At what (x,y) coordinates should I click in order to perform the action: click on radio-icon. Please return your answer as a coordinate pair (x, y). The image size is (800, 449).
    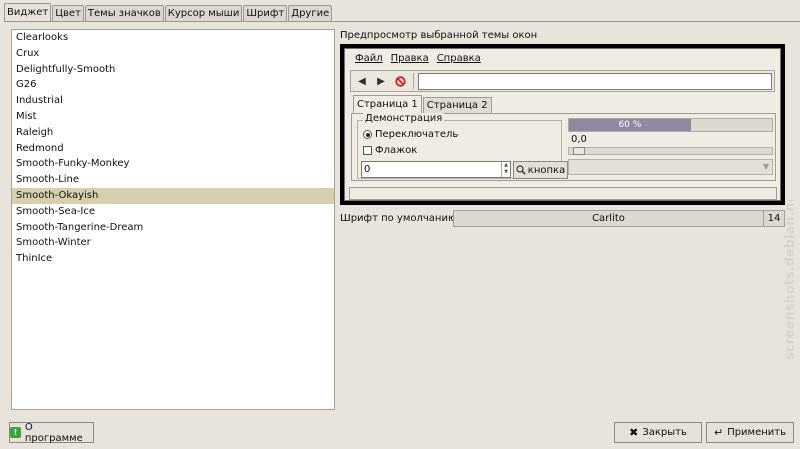
    Looking at the image, I should click on (367, 134).